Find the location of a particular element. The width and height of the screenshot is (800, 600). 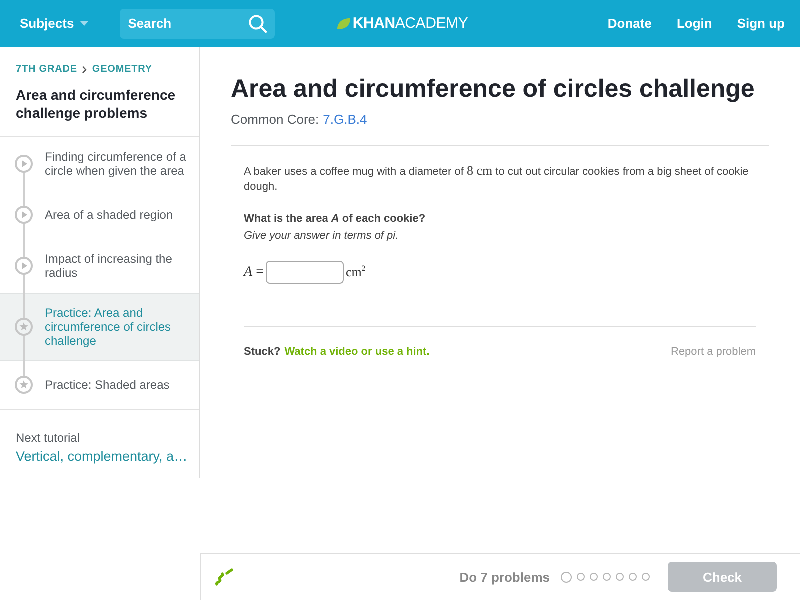

next-tutorial-label: Next tutorial is located at coordinates (49, 438).